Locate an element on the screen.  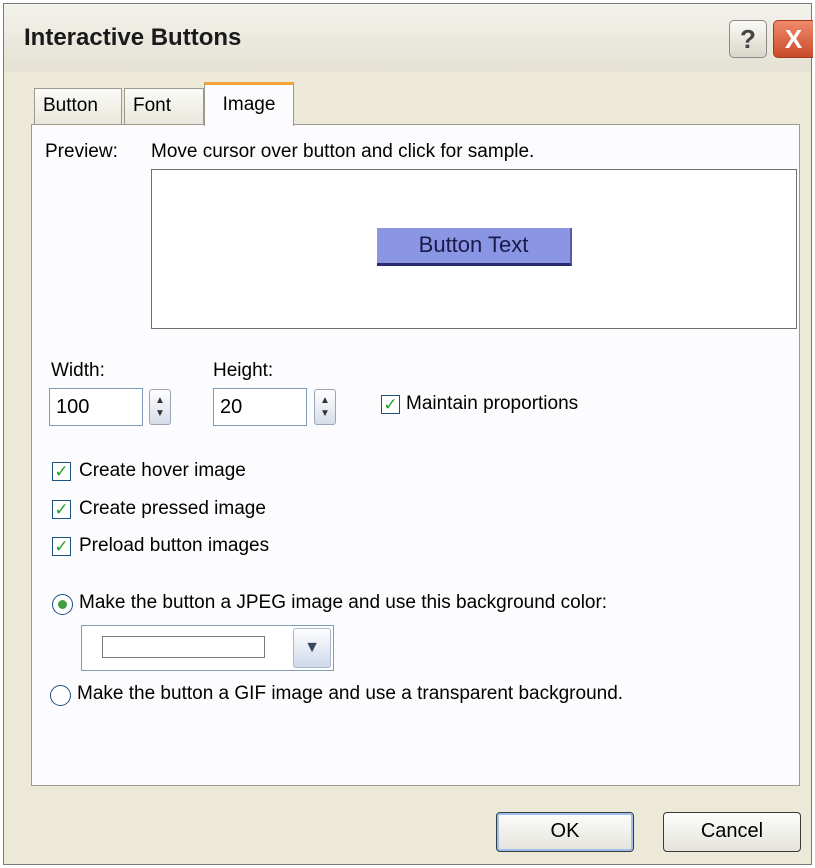
width-input: 100 is located at coordinates (96, 407).